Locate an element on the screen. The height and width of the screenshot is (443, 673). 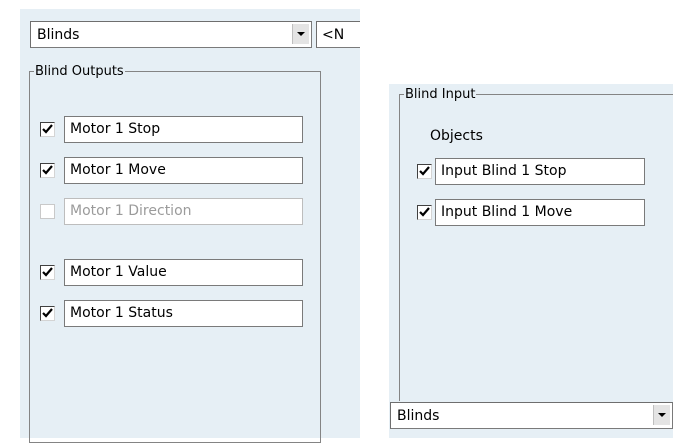
output-name-field: Motor 1 Value is located at coordinates (183, 272).